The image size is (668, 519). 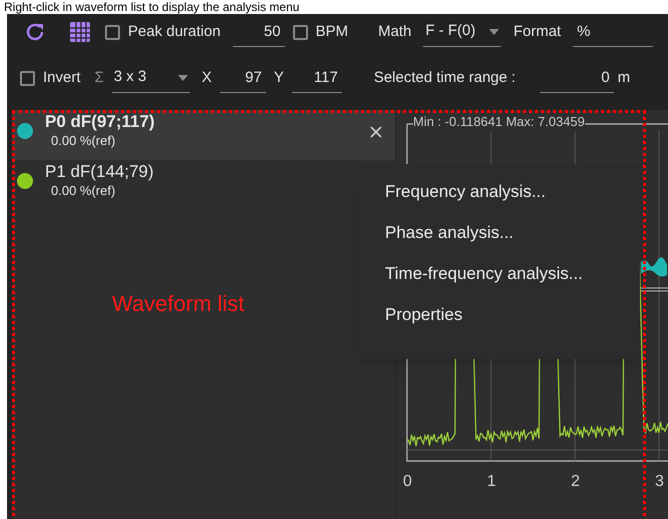 What do you see at coordinates (577, 78) in the screenshot?
I see `input-field: 0` at bounding box center [577, 78].